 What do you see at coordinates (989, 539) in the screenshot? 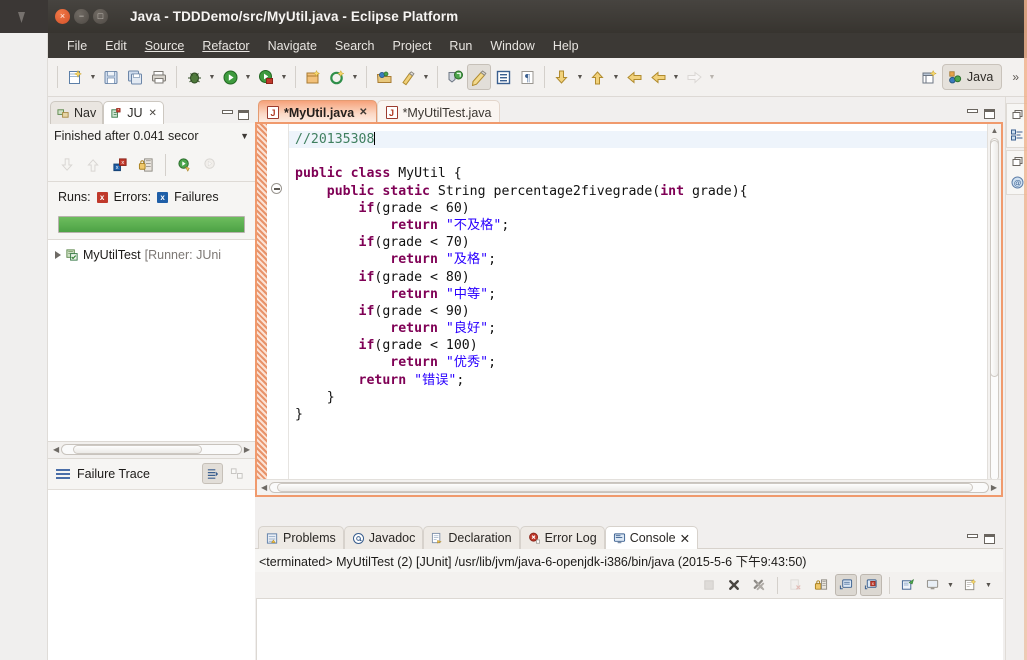
I see `maximize-console-button` at bounding box center [989, 539].